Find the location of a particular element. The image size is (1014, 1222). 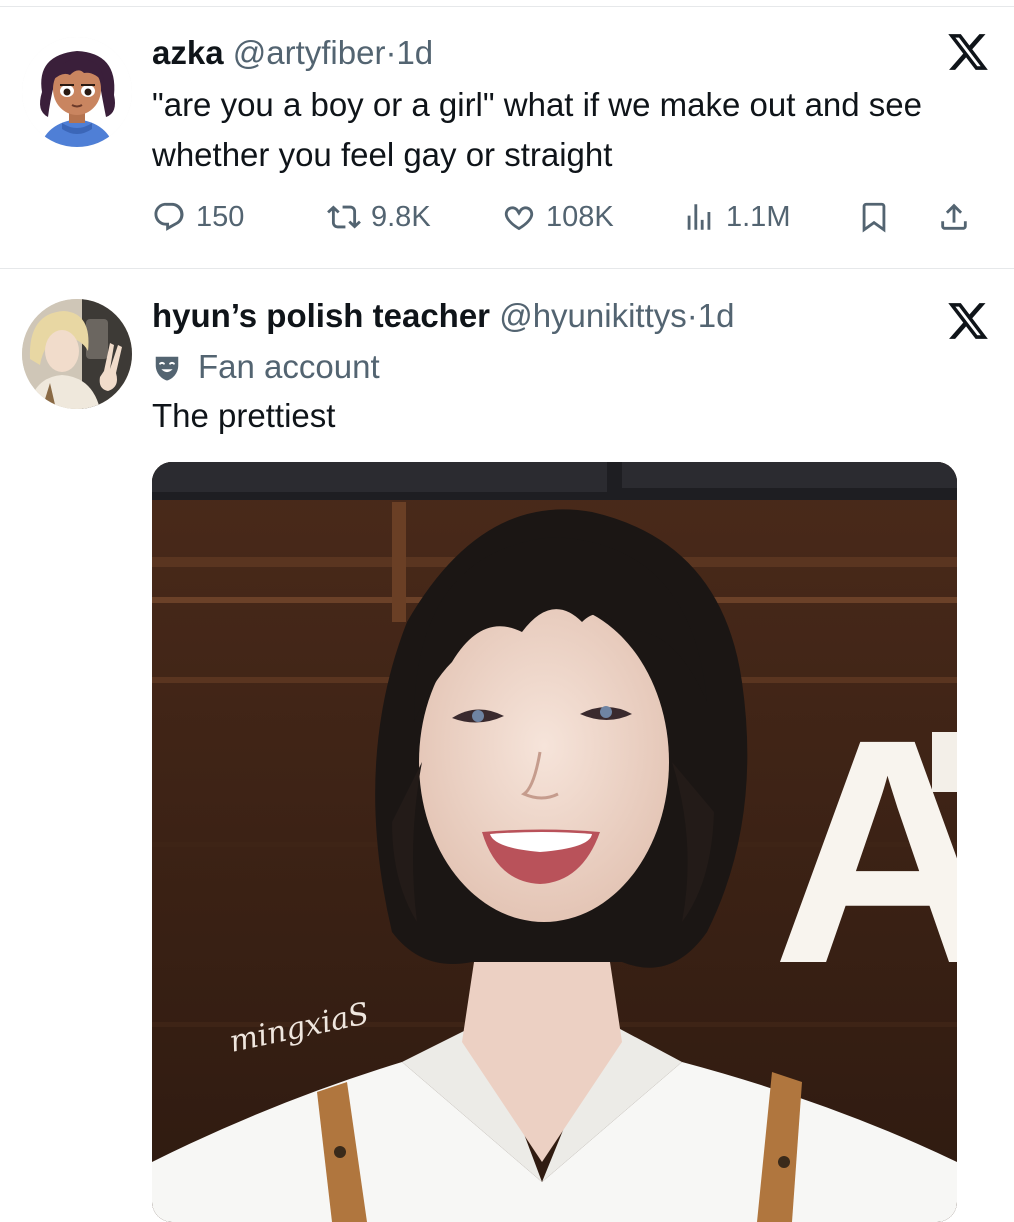

theater-mask-icon is located at coordinates (167, 368).